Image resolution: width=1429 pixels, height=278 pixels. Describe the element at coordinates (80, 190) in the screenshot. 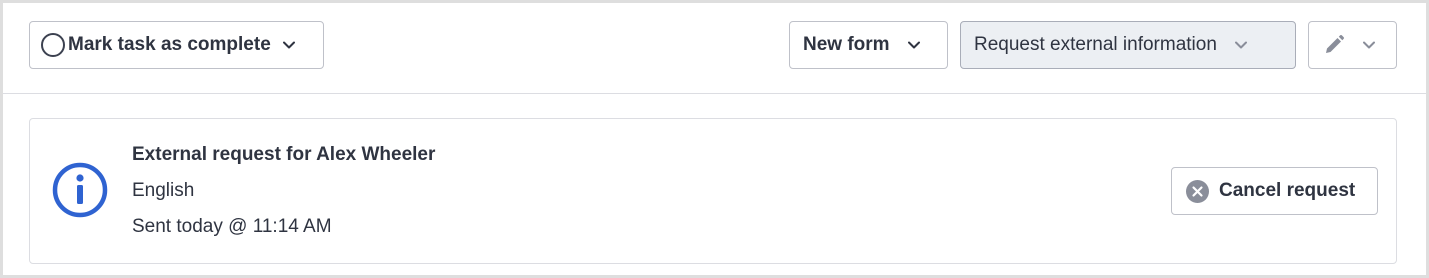

I see `info-icon` at that location.